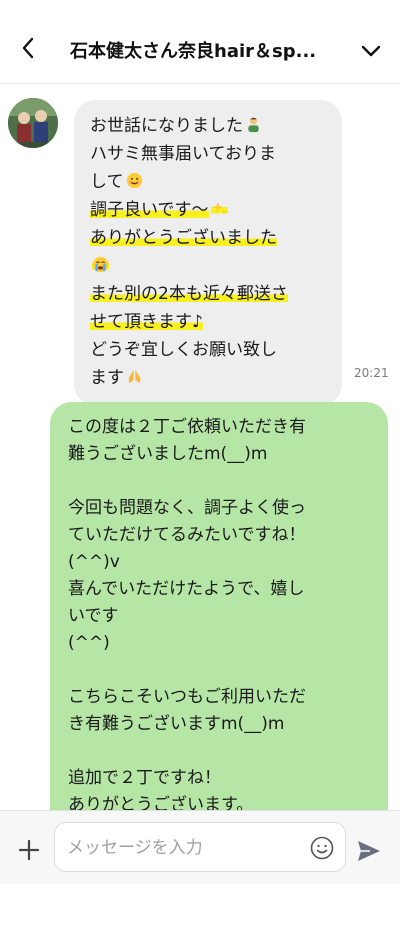  Describe the element at coordinates (322, 848) in the screenshot. I see `emoji-smile-icon` at that location.